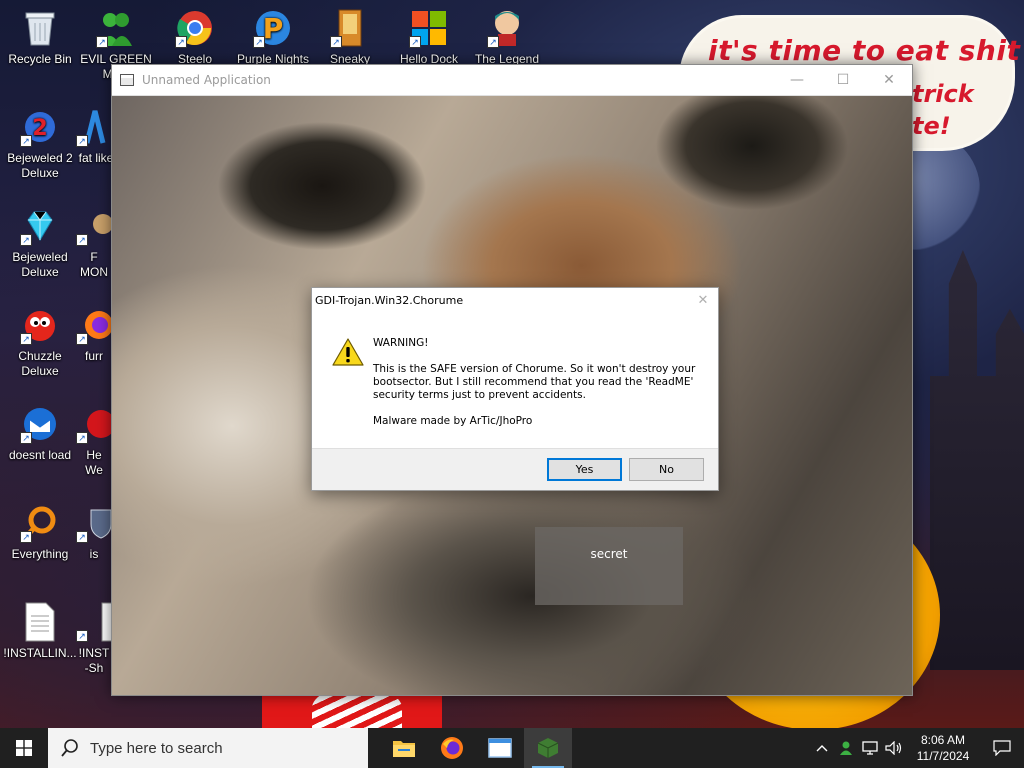 This screenshot has height=768, width=1024. What do you see at coordinates (507, 58) in the screenshot?
I see `desktop-icon-label: The Legend` at bounding box center [507, 58].